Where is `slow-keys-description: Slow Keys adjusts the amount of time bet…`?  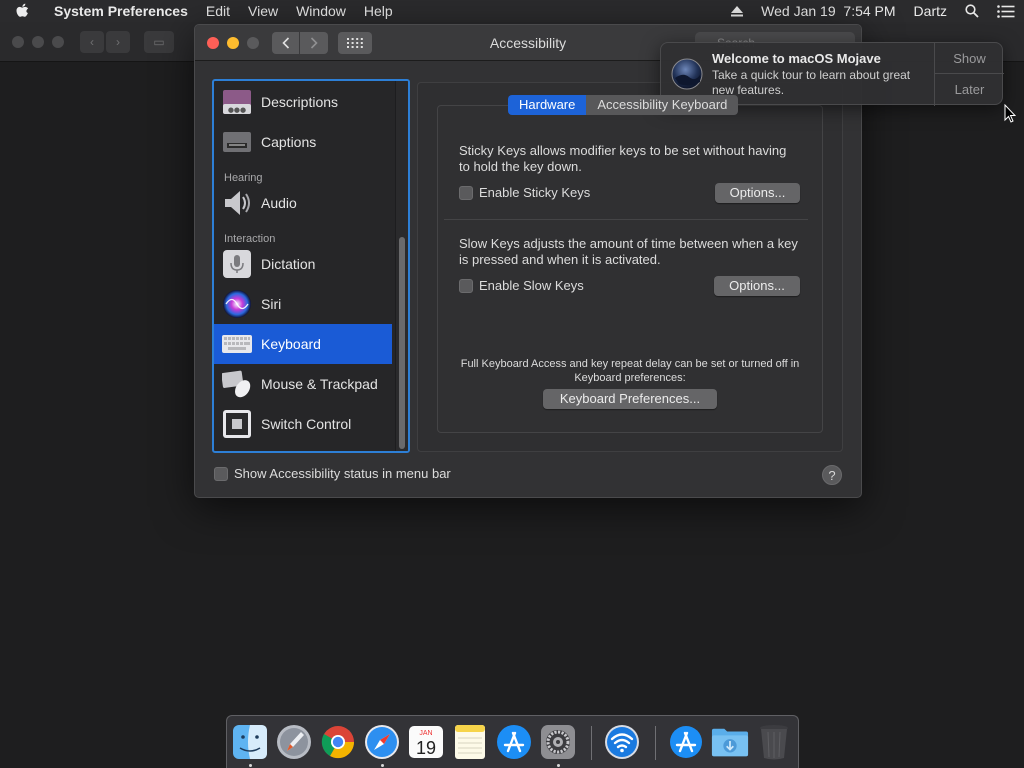
slow-keys-description: Slow Keys adjusts the amount of time bet… is located at coordinates (628, 251).